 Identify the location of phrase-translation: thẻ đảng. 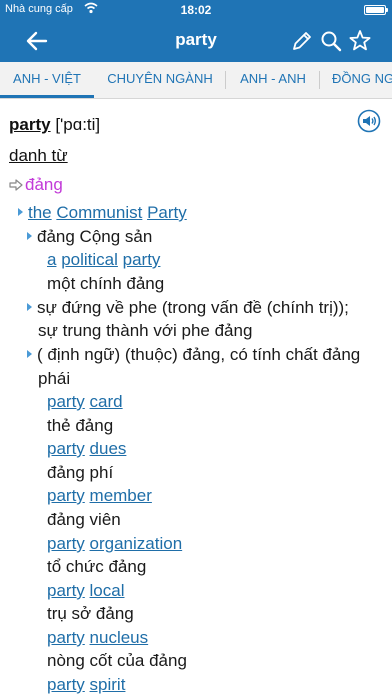
(80, 425).